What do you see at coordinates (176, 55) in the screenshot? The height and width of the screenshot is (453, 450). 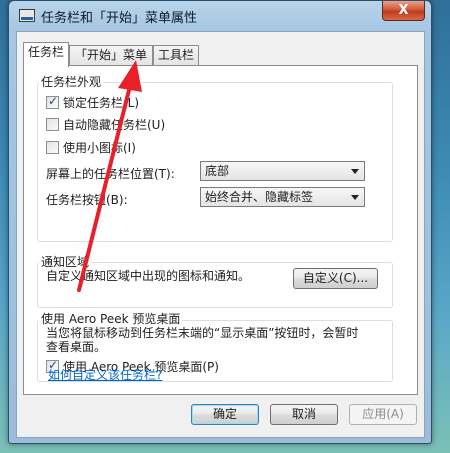 I see `tab-toolbars: 工具栏` at bounding box center [176, 55].